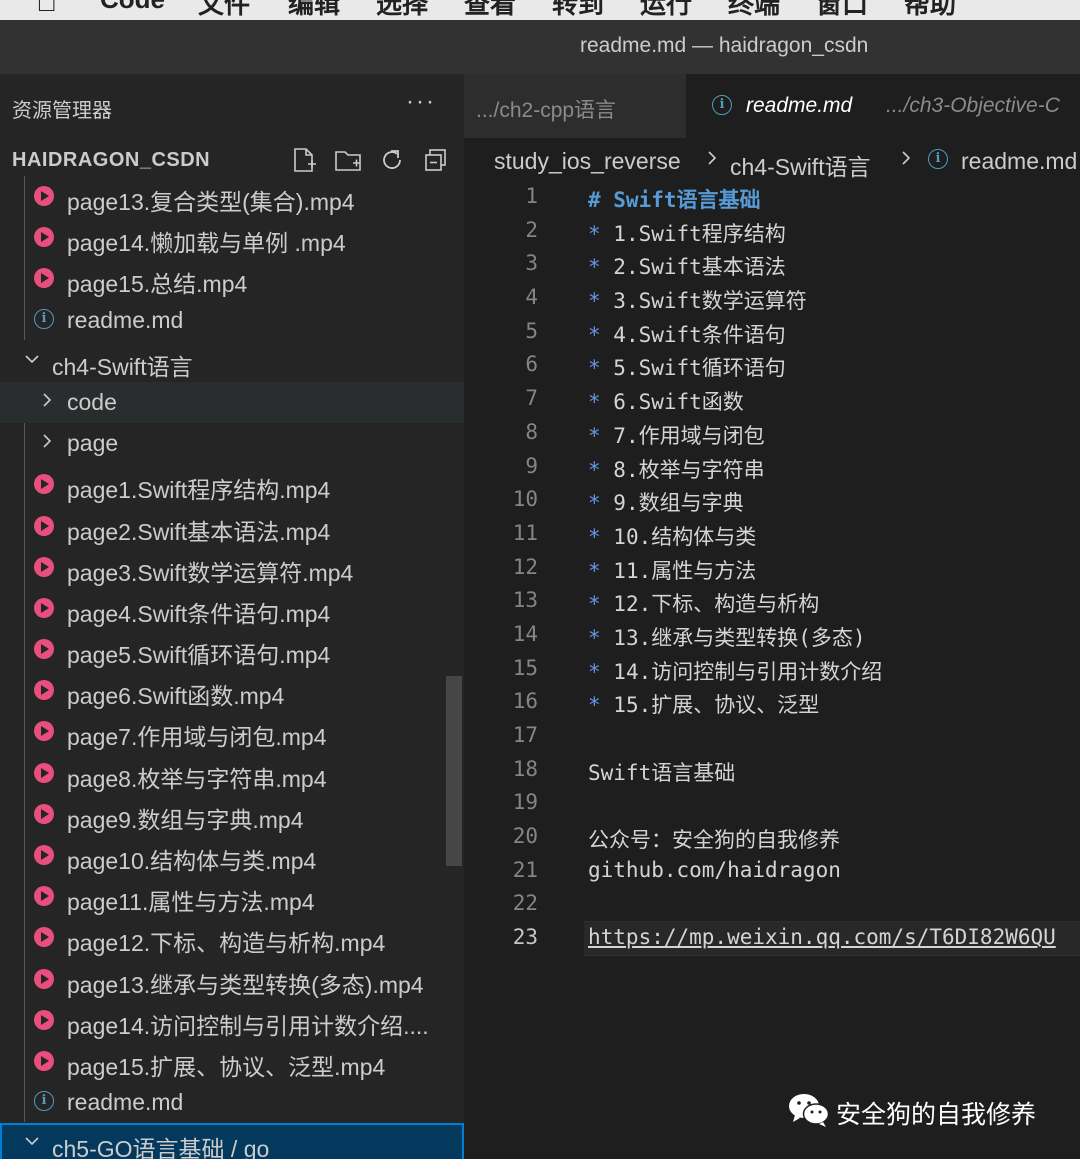  I want to click on workspace-name: HAIDRAGON_CSDN, so click(111, 160).